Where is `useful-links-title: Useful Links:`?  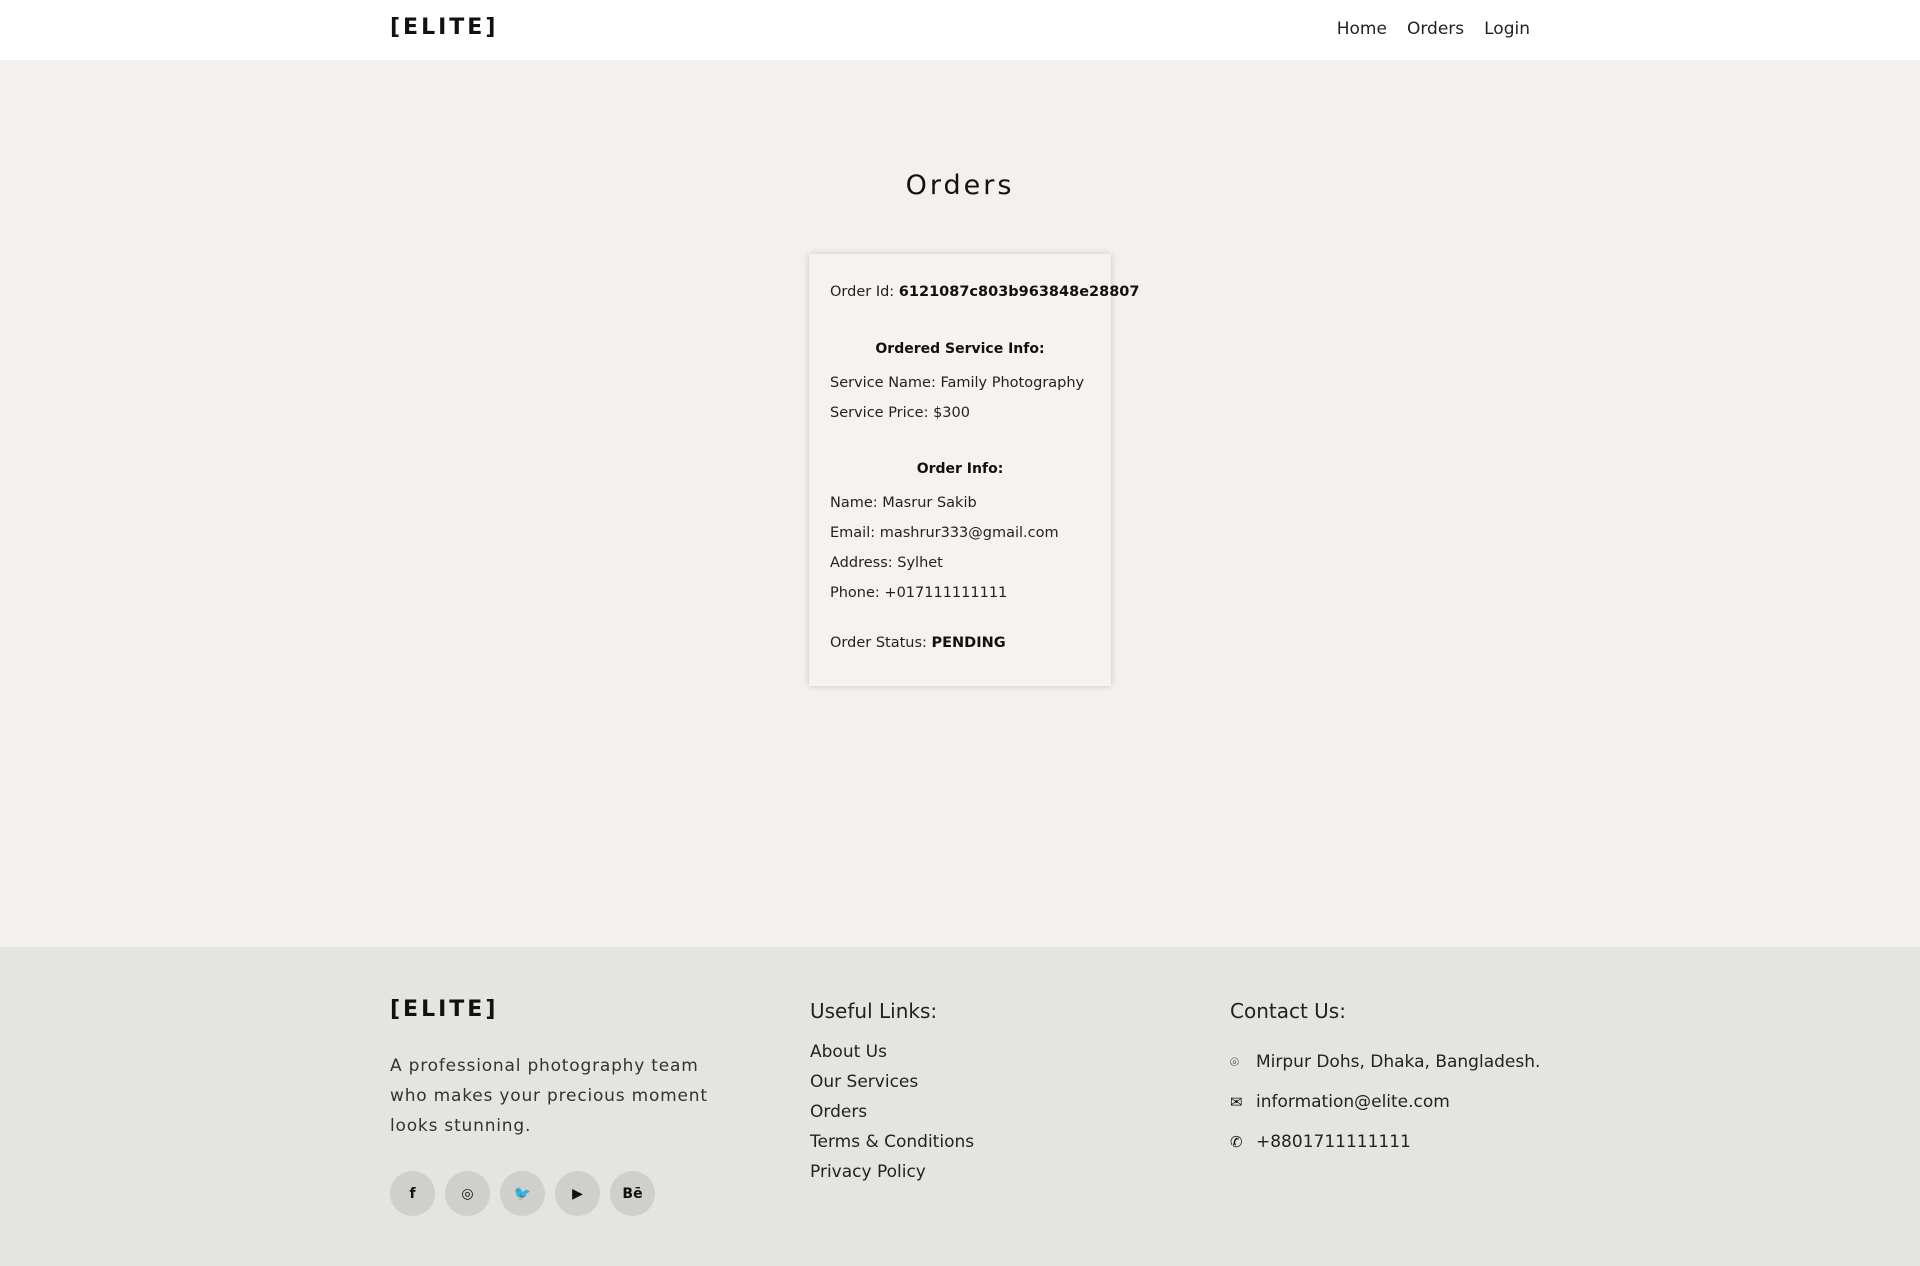
useful-links-title: Useful Links: is located at coordinates (874, 1011).